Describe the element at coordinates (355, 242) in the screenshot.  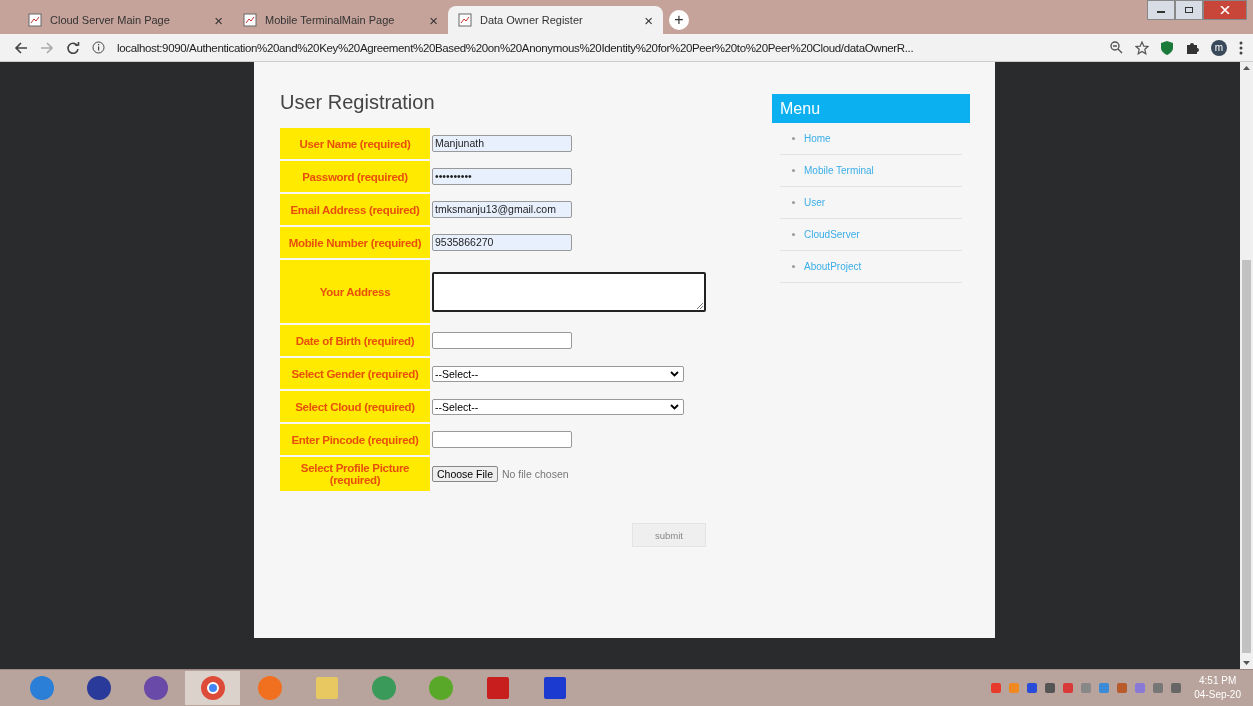
I see `field-label: Mobile Number (required)` at that location.